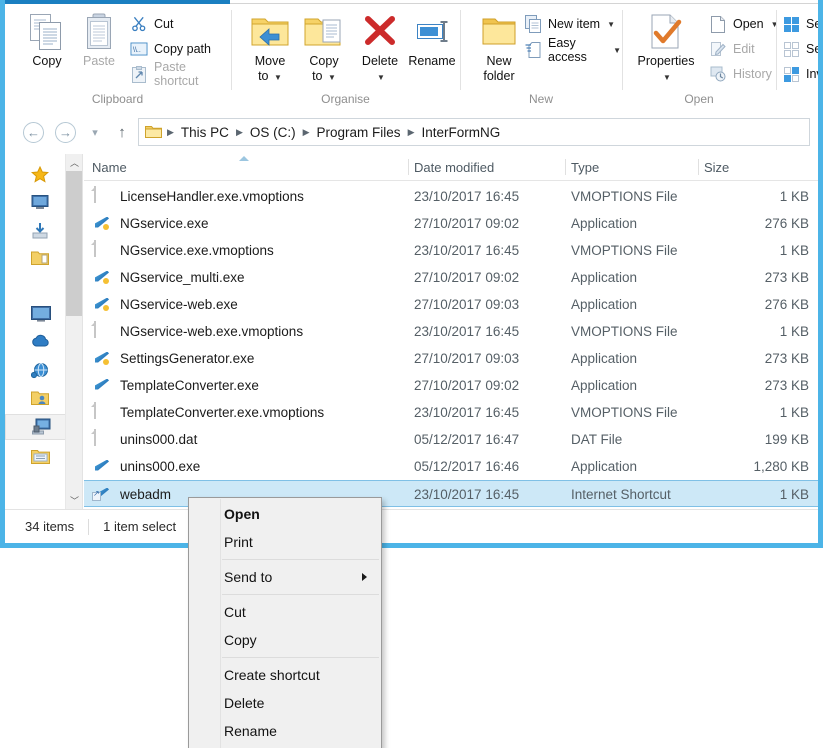 This screenshot has width=823, height=748. What do you see at coordinates (300, 559) in the screenshot?
I see `context-menu-separator` at bounding box center [300, 559].